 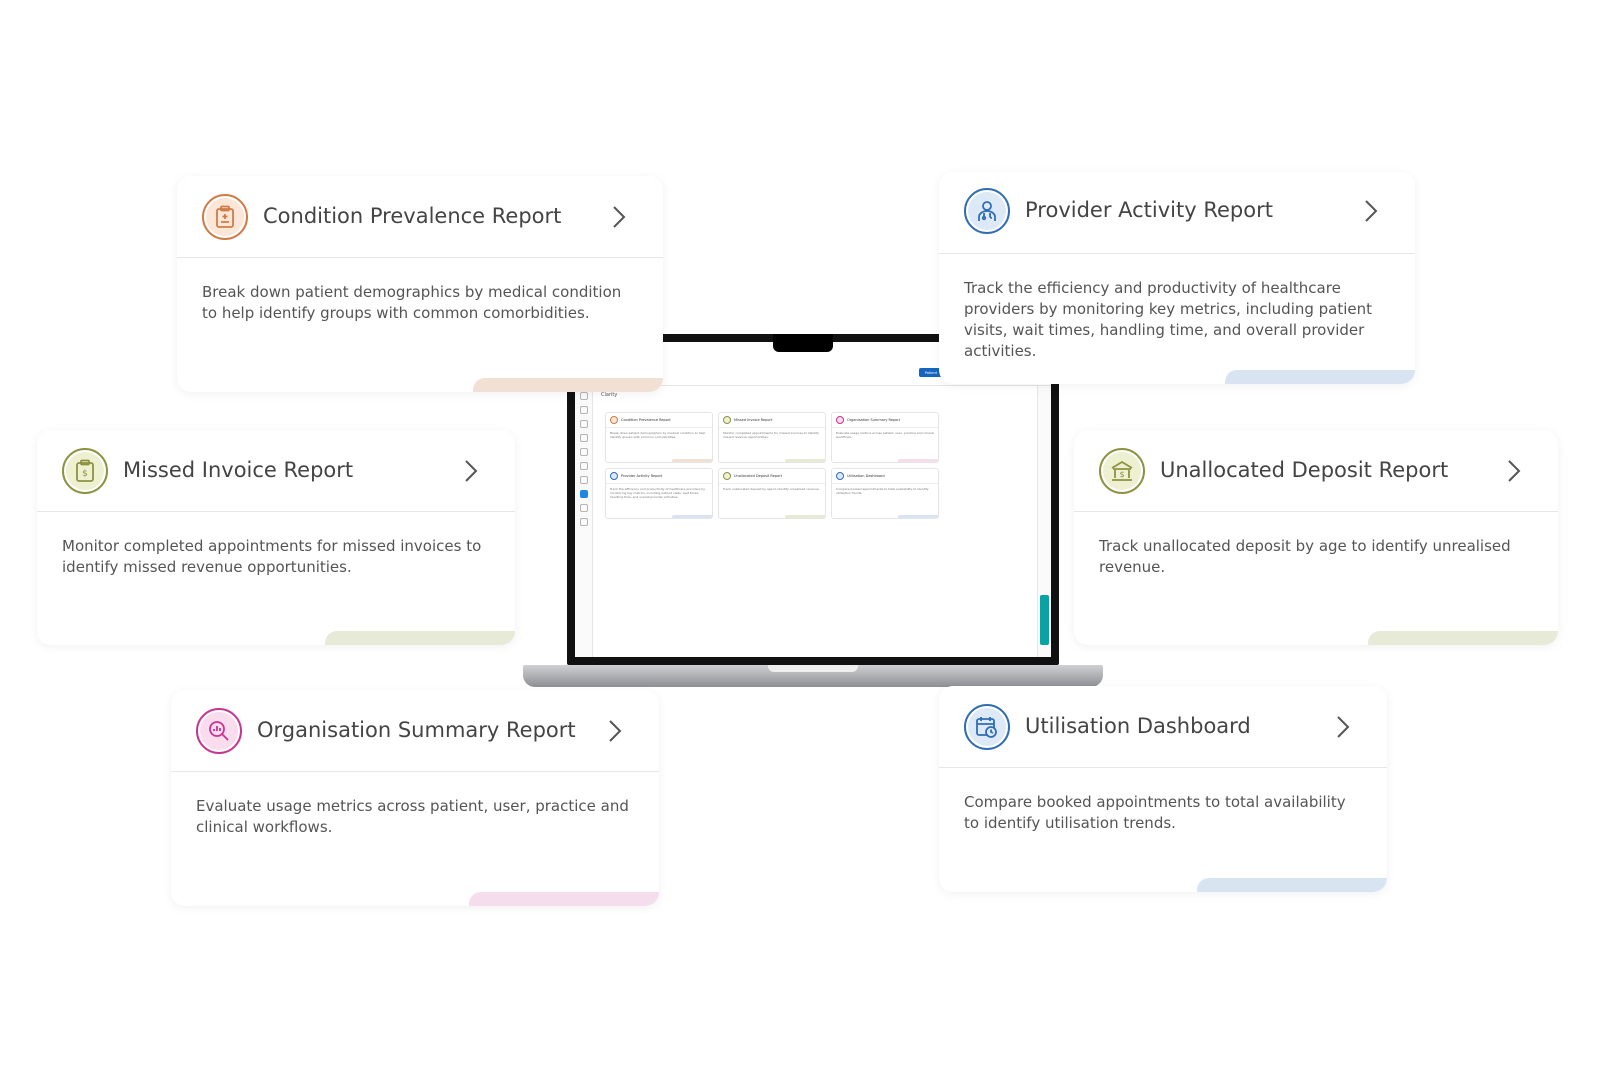 I want to click on invoice-dollar-icon: $, so click(x=85, y=471).